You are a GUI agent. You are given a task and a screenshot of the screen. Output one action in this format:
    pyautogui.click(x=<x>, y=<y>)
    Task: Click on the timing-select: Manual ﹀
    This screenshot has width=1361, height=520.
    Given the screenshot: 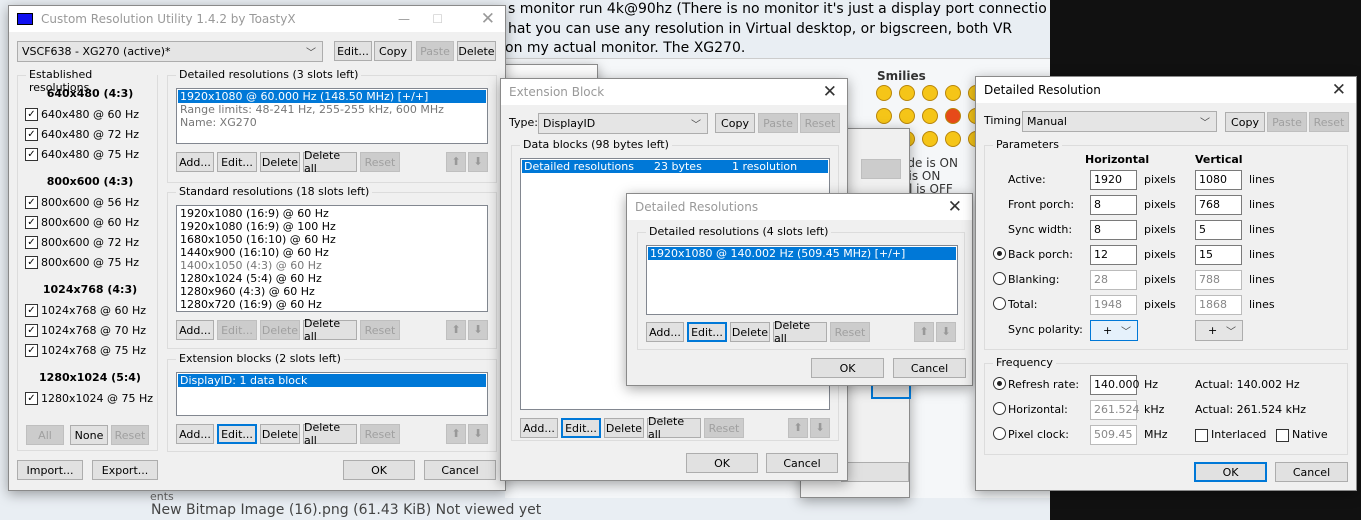 What is the action you would take?
    pyautogui.click(x=1119, y=121)
    